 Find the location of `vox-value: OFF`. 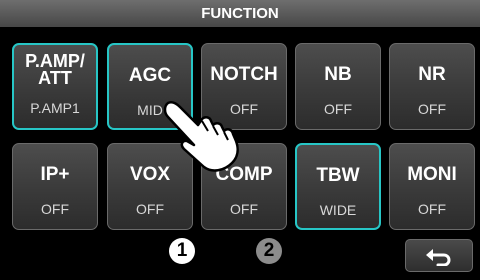

vox-value: OFF is located at coordinates (150, 209).